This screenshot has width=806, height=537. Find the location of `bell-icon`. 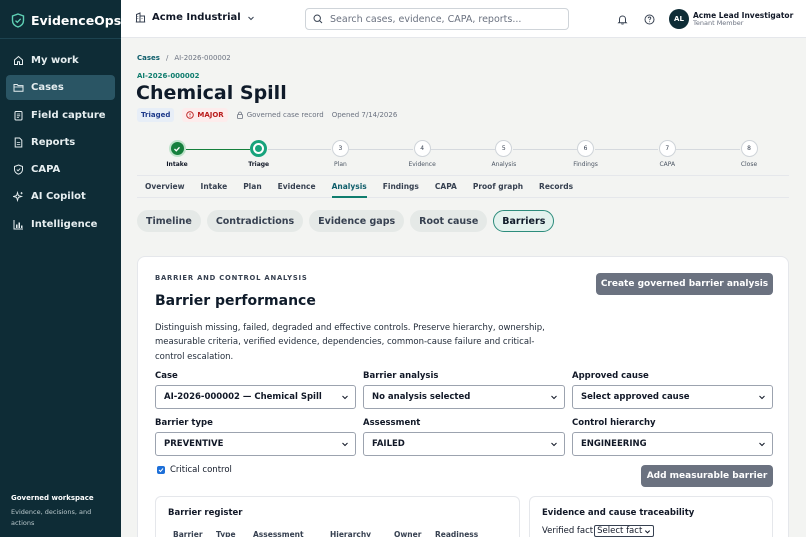

bell-icon is located at coordinates (622, 19).